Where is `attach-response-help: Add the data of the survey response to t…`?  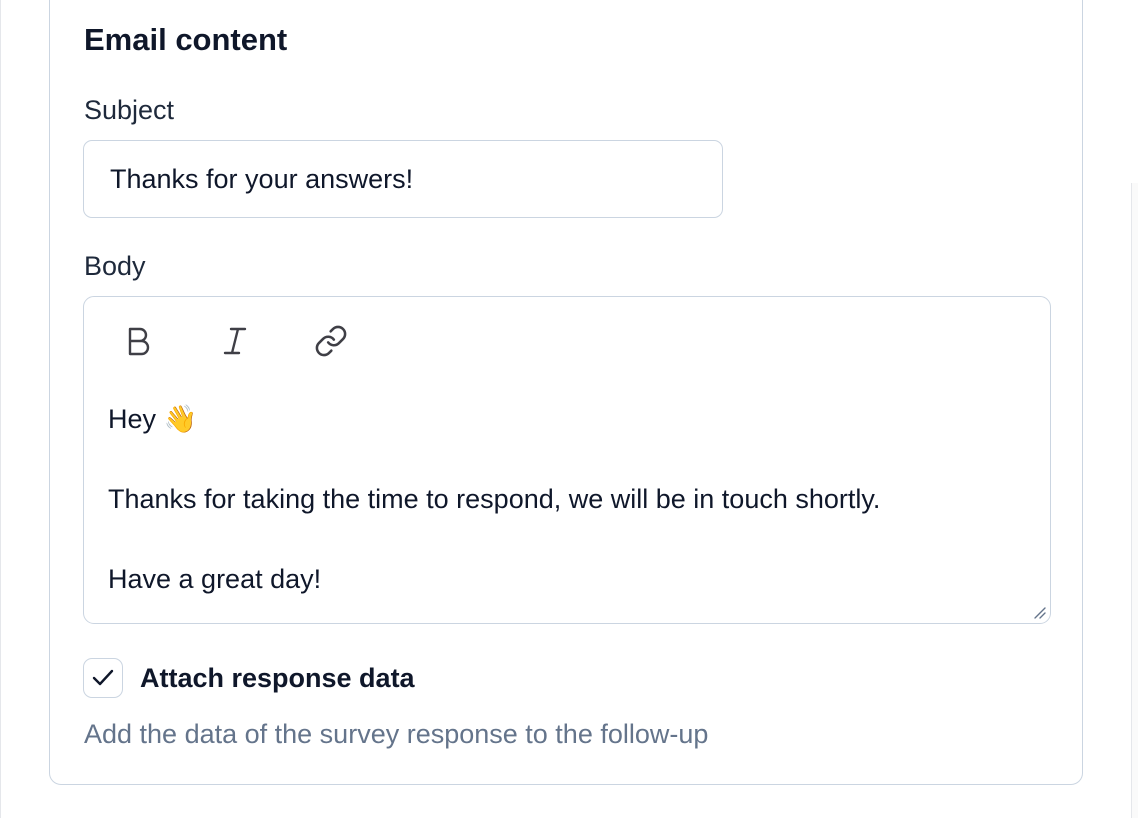
attach-response-help: Add the data of the survey response to t… is located at coordinates (396, 734).